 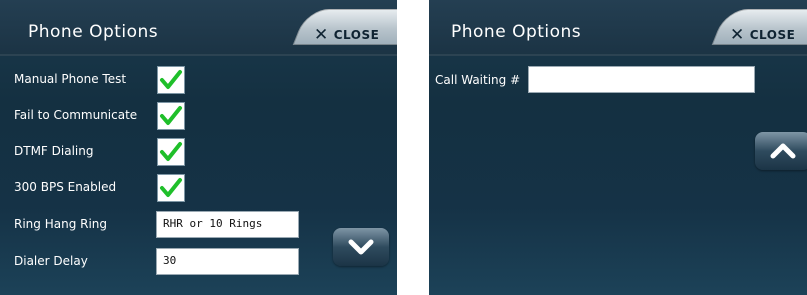 What do you see at coordinates (155, 117) in the screenshot?
I see `row-fail-to-communicate: Fail to Communicate` at bounding box center [155, 117].